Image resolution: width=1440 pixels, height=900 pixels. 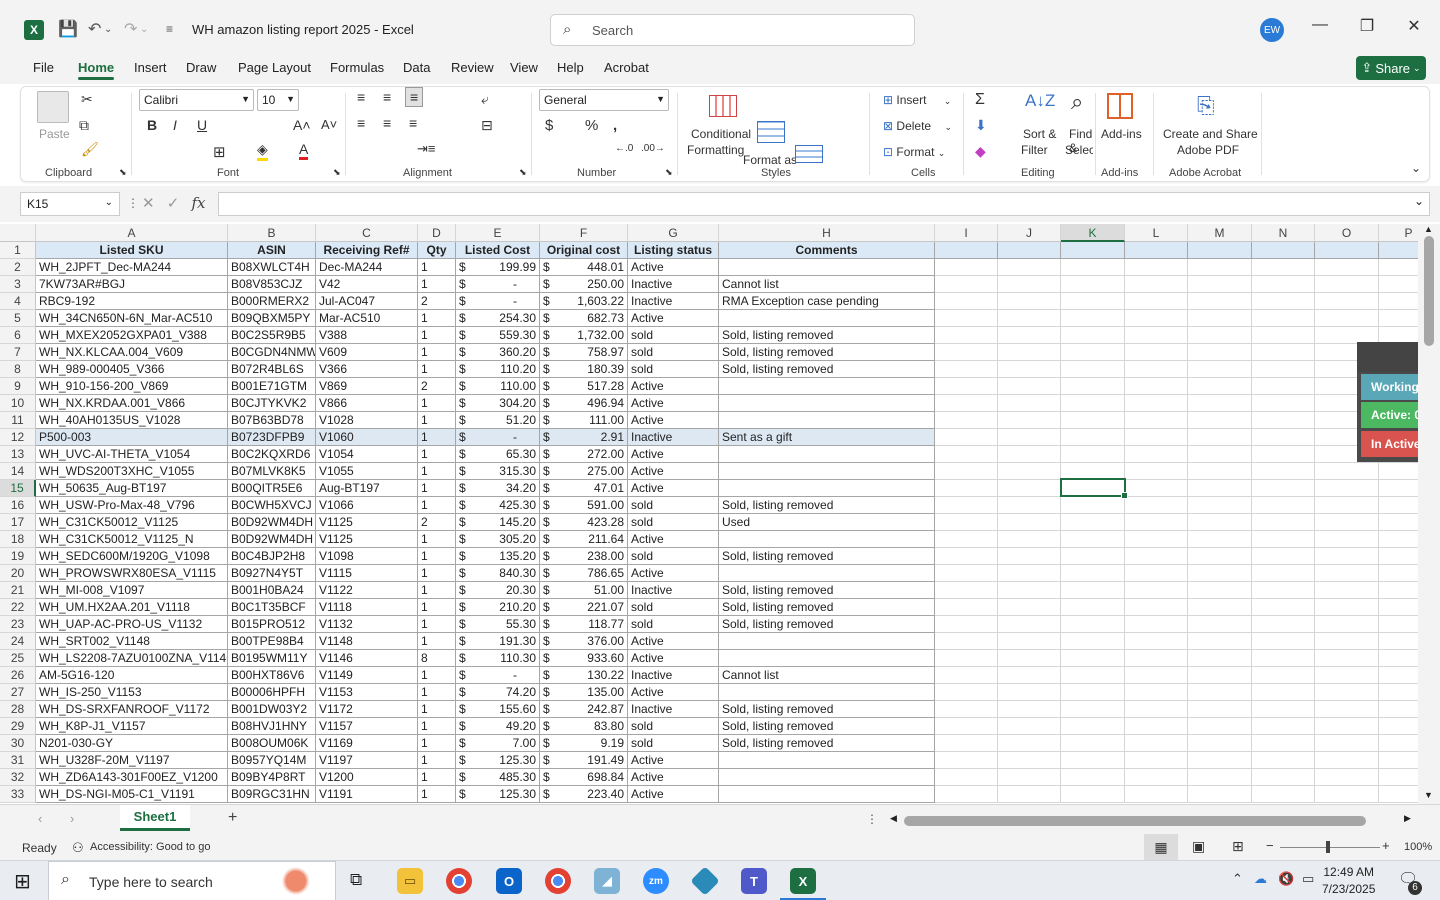 I want to click on asin-cell: B0CGDN4NMW, so click(x=272, y=352).